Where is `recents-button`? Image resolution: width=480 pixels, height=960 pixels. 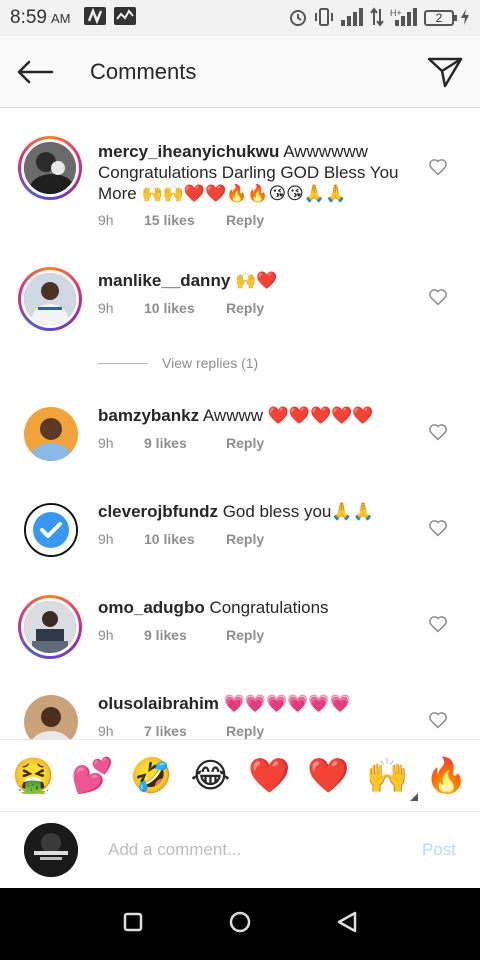 recents-button is located at coordinates (133, 924).